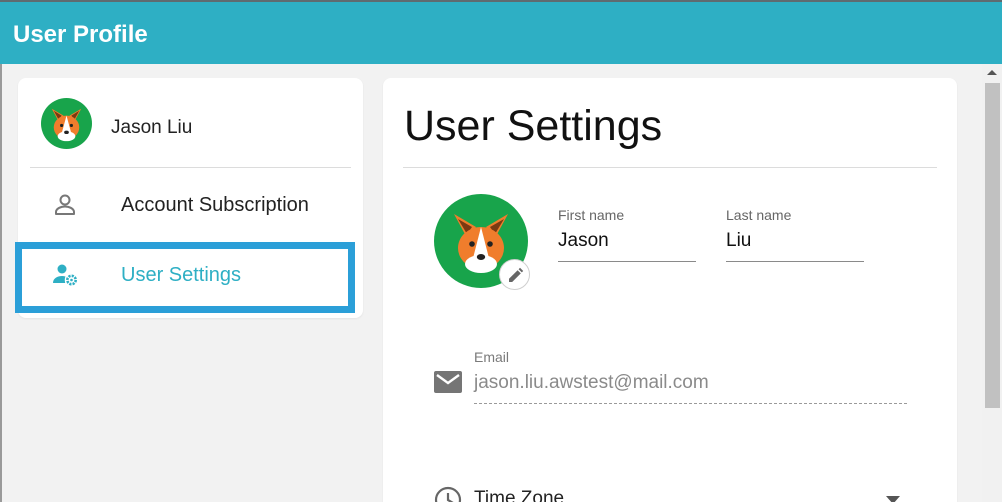 Image resolution: width=1002 pixels, height=502 pixels. What do you see at coordinates (583, 241) in the screenshot?
I see `first-name-field: Jason` at bounding box center [583, 241].